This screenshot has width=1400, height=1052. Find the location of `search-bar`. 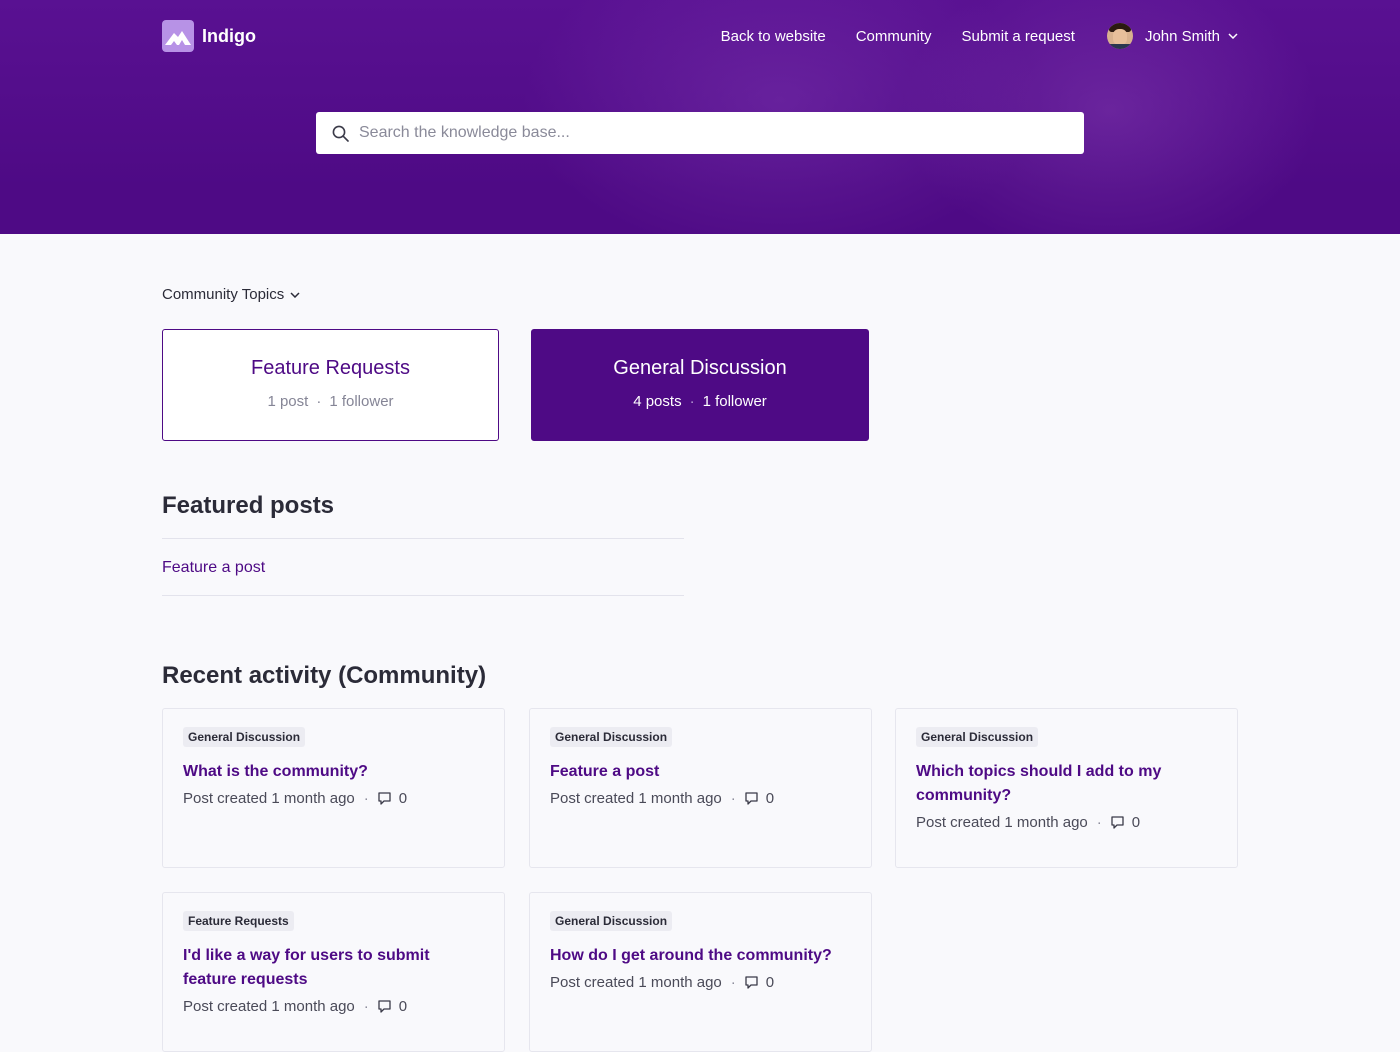

search-bar is located at coordinates (700, 133).